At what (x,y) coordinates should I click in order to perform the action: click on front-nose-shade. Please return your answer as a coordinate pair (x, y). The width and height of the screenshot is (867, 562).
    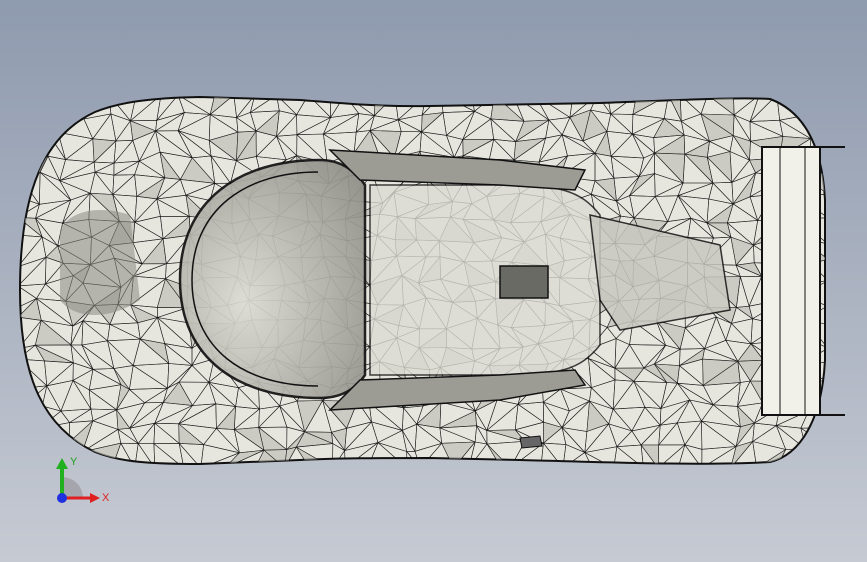
    Looking at the image, I should click on (100, 262).